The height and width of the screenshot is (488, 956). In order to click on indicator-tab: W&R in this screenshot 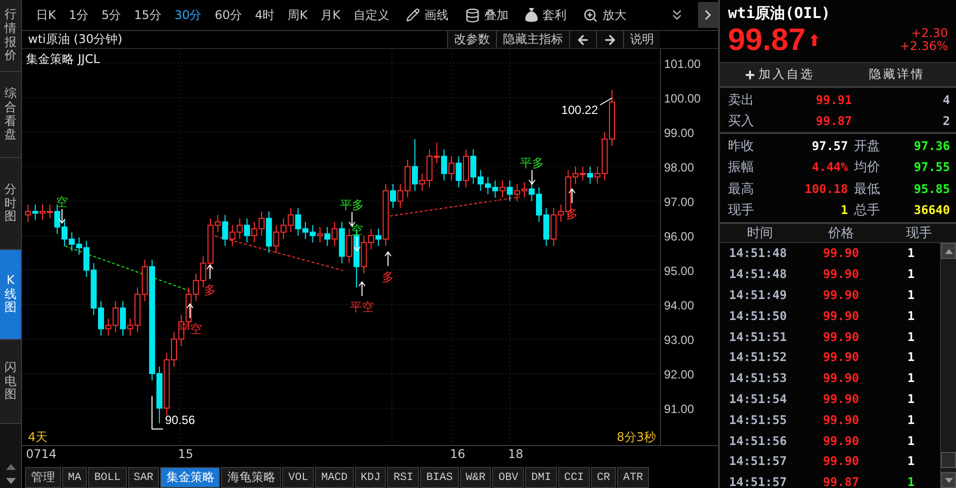, I will do `click(476, 477)`.